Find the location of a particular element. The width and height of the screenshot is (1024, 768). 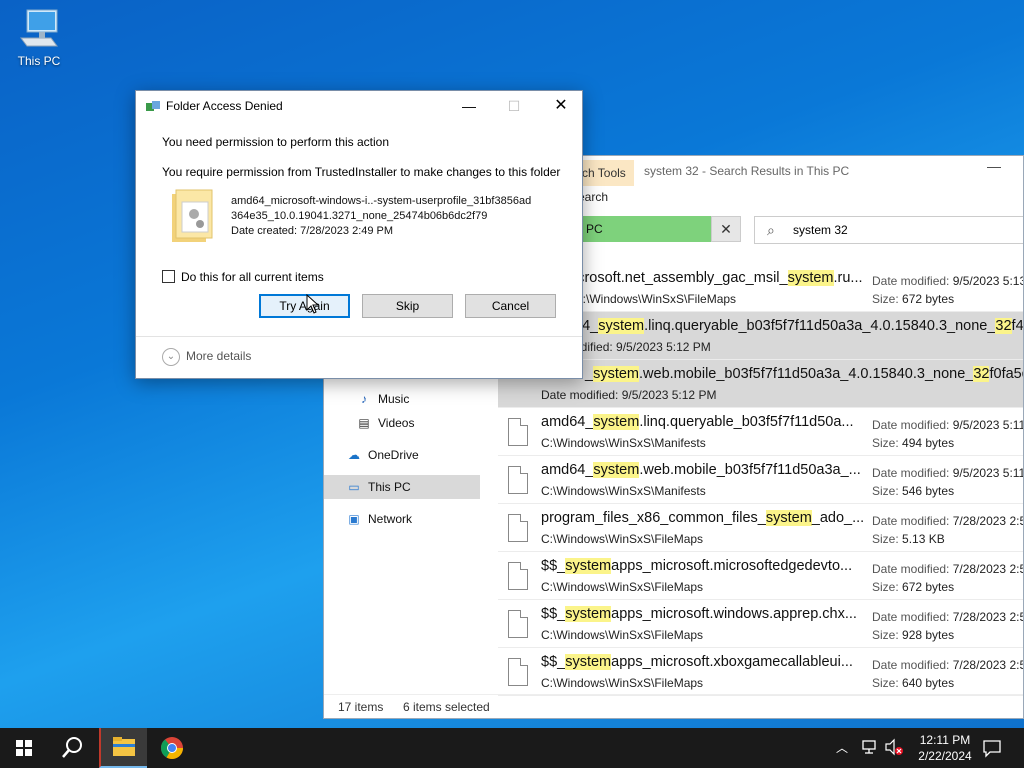

chevron-down-icon: ⌄ is located at coordinates (171, 357).